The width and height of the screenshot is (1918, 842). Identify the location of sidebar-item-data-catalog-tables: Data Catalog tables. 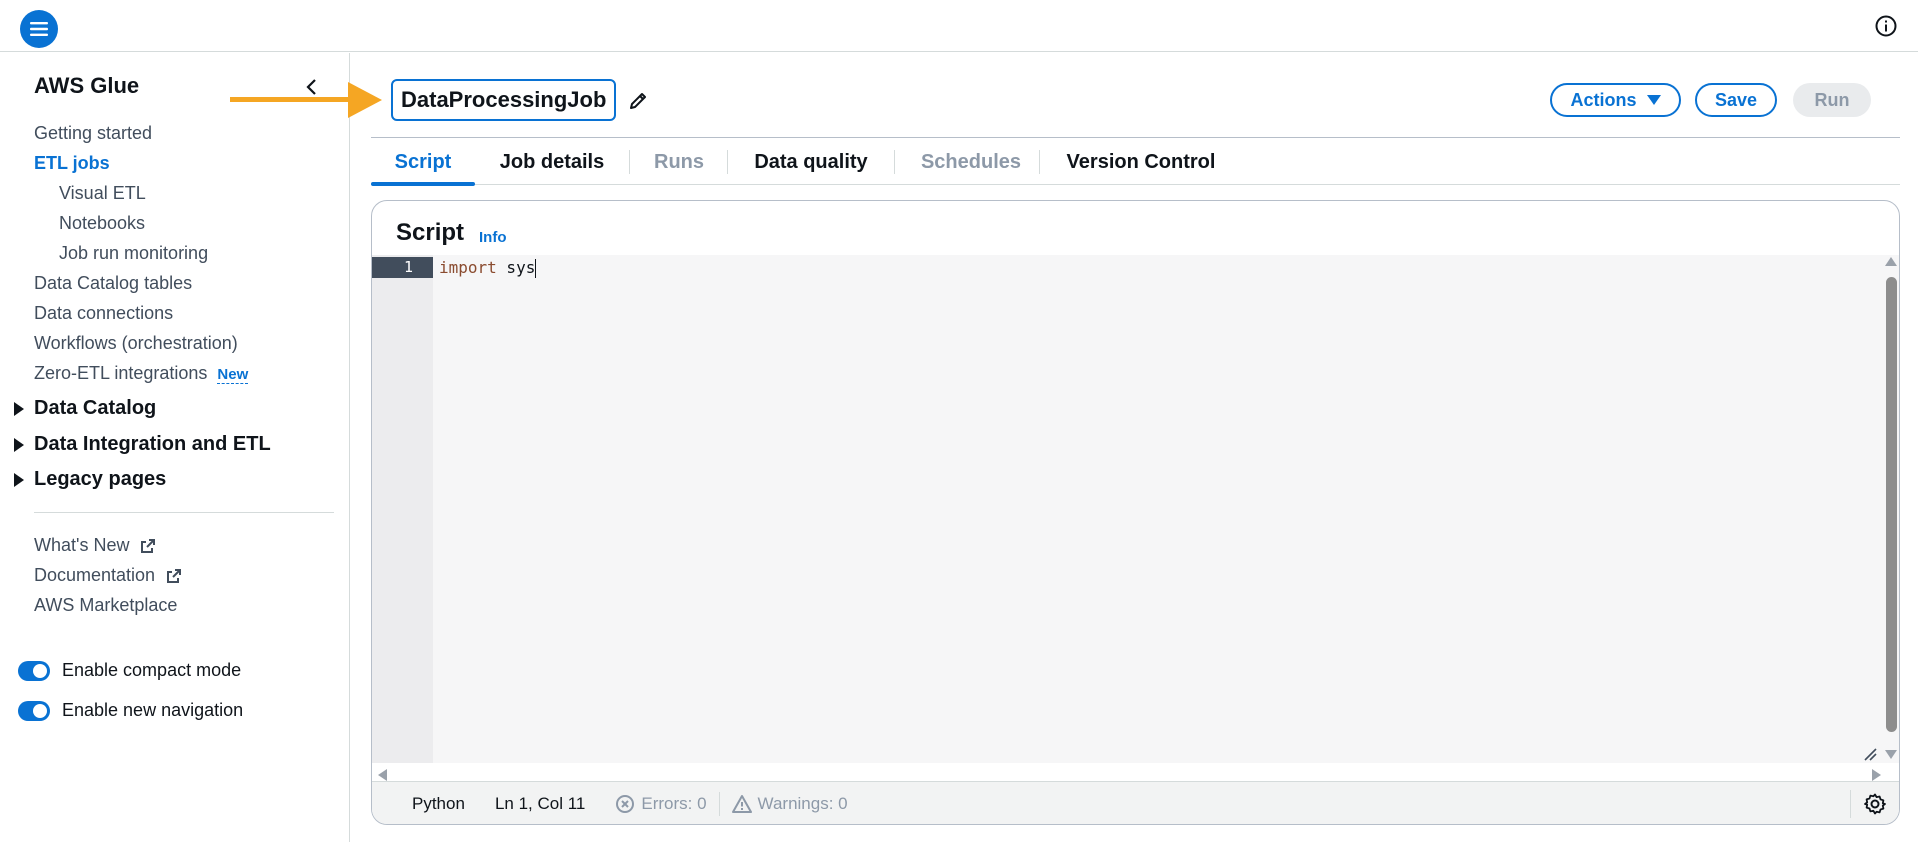
(113, 283).